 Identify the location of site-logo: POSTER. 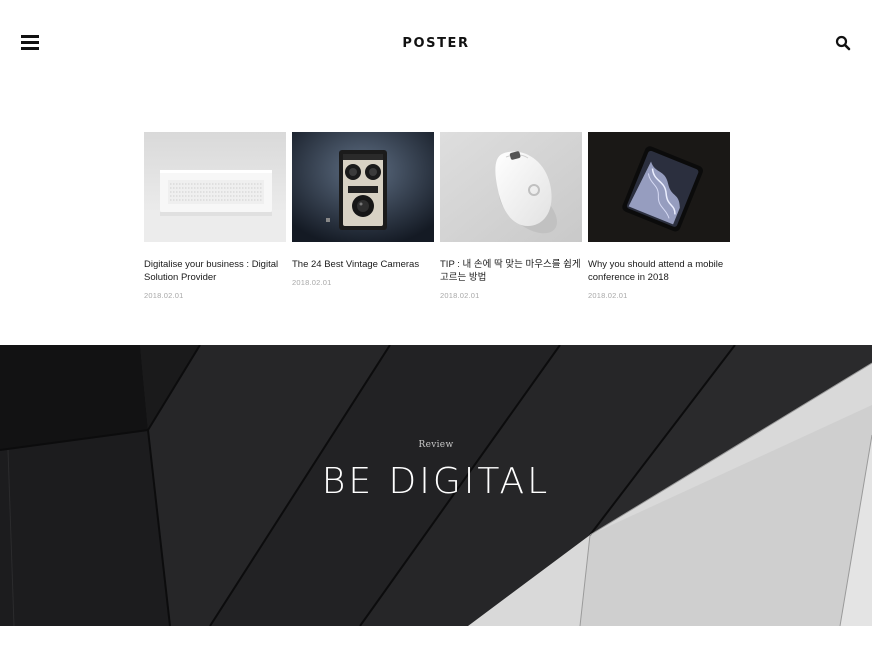
(436, 43).